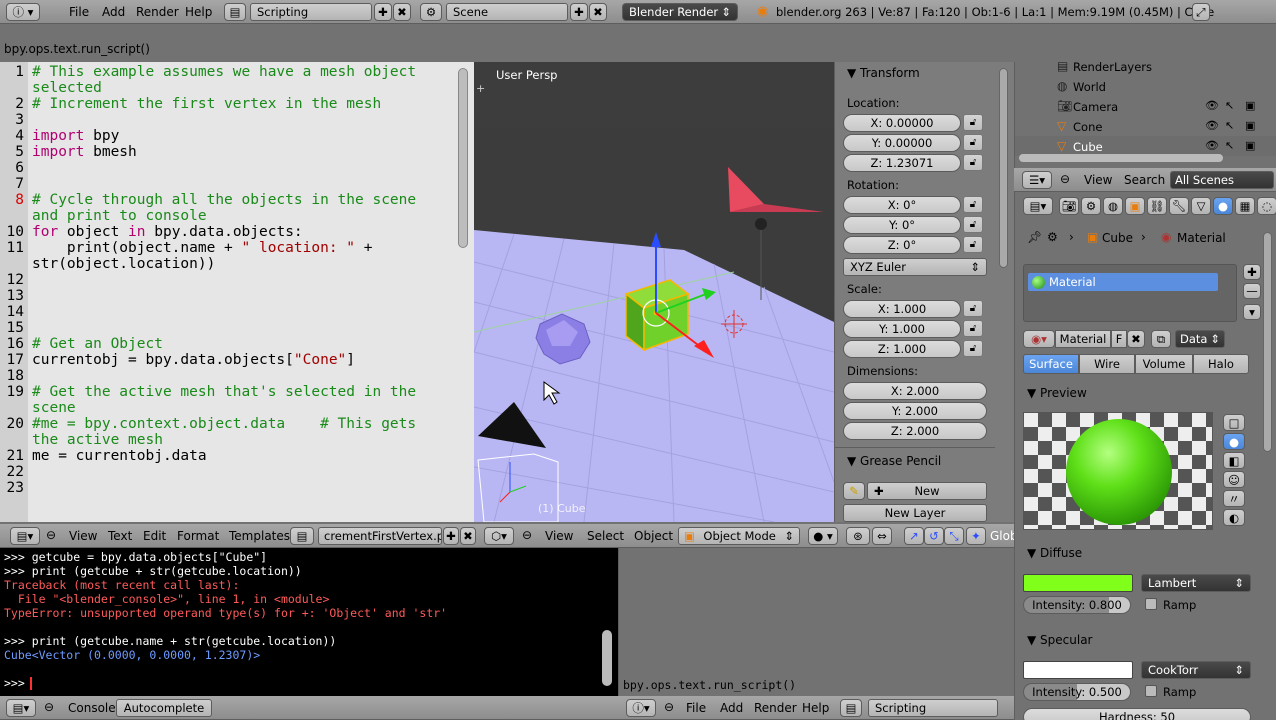 The height and width of the screenshot is (720, 1276). Describe the element at coordinates (1145, 146) in the screenshot. I see `outliner-item-cube: ▽ Cube 👁︎ ↖ ▣` at that location.